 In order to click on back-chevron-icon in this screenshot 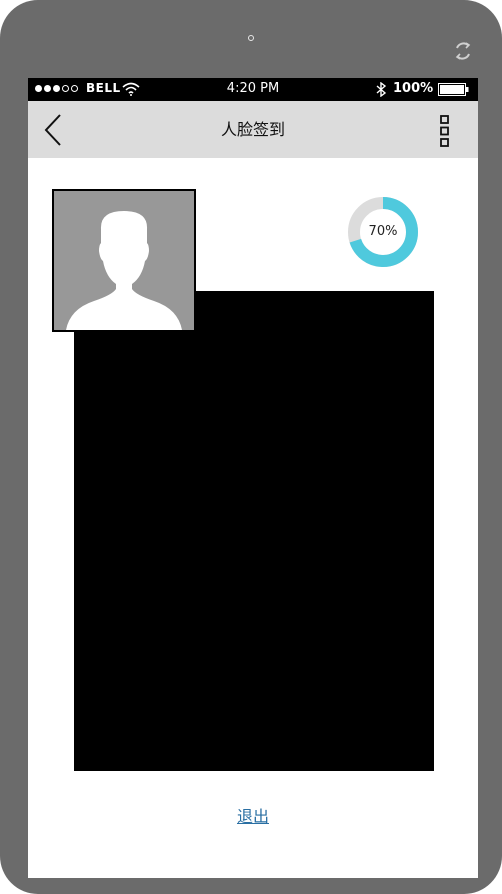, I will do `click(55, 130)`.